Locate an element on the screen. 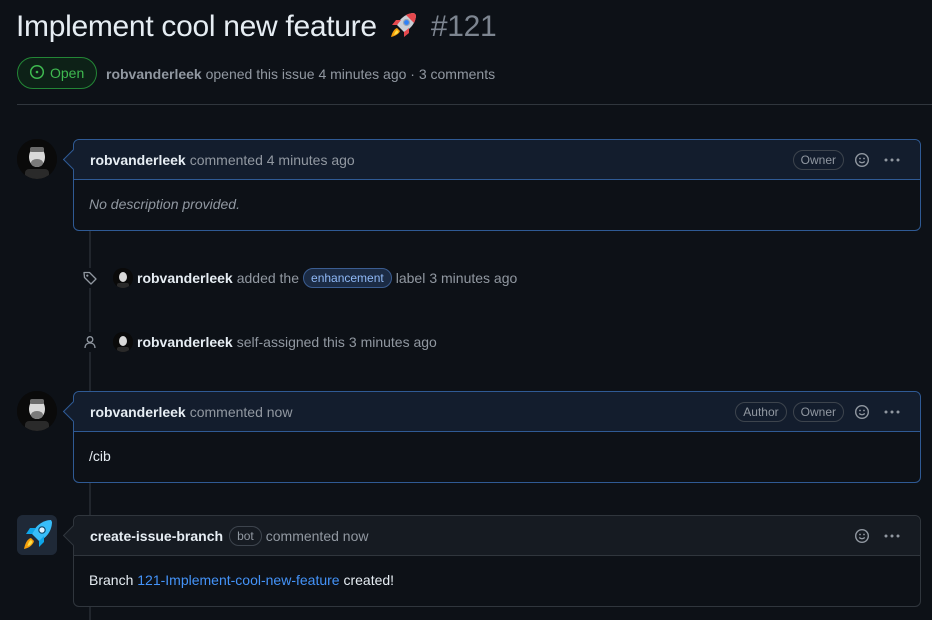 The height and width of the screenshot is (620, 932). comment-author-link: create-issue-branch is located at coordinates (156, 536).